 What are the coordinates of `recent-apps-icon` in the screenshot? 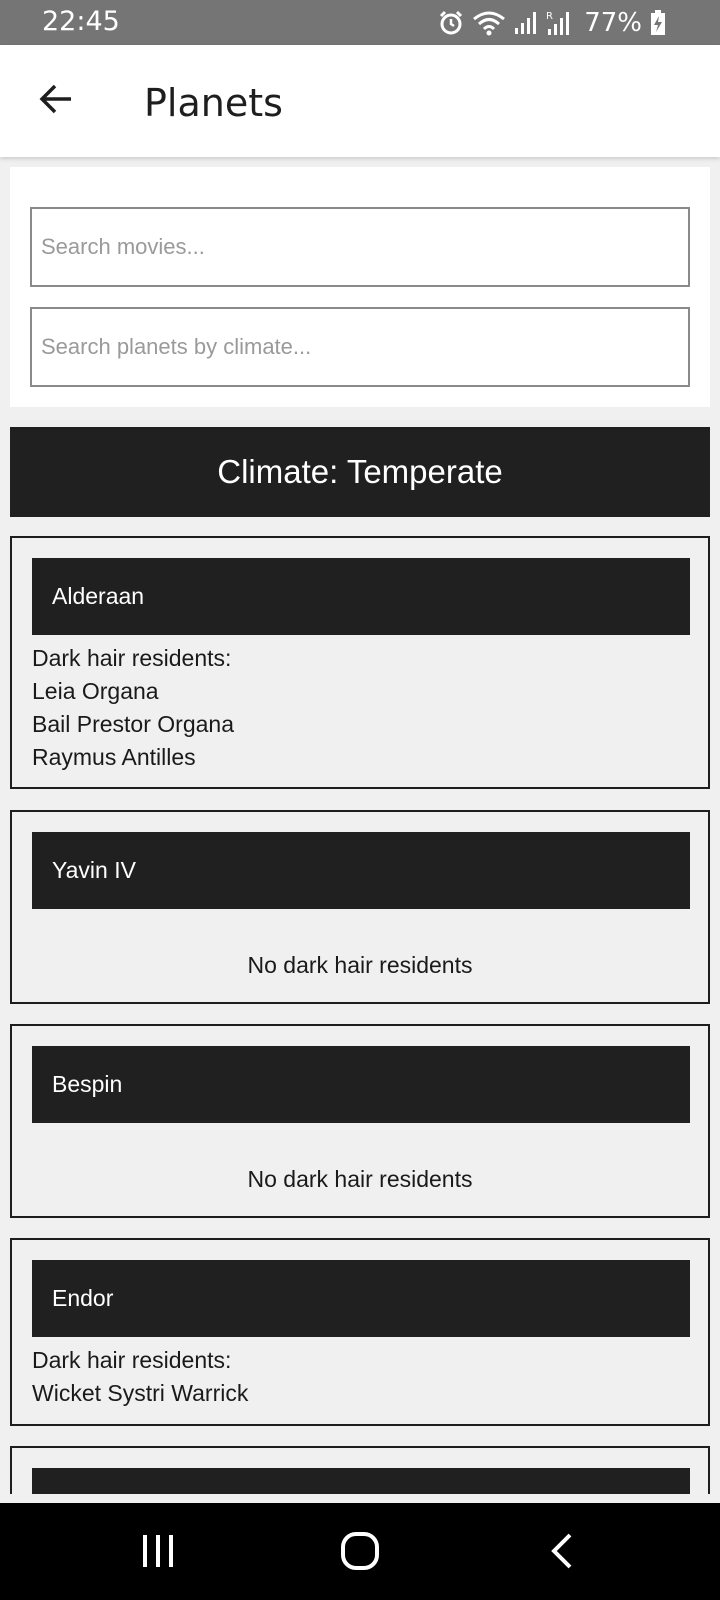 It's located at (158, 1553).